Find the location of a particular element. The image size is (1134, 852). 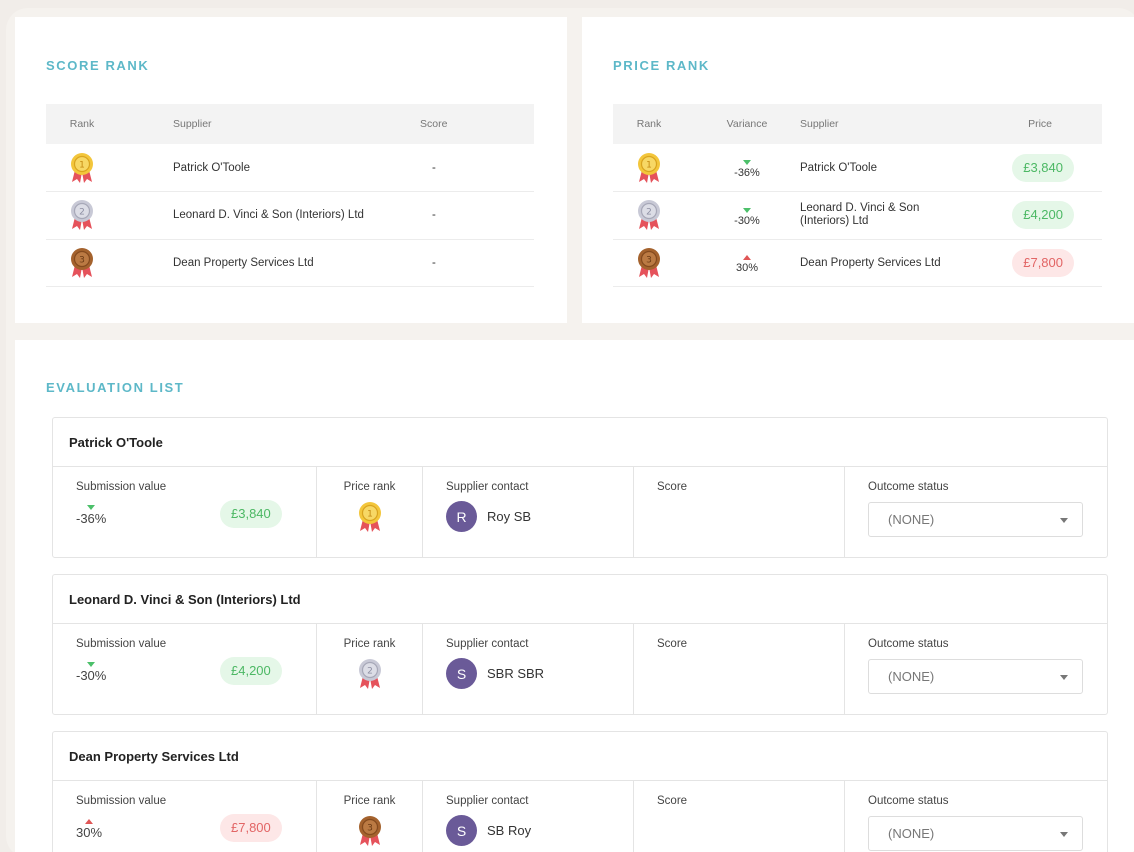

contact: S SBR SBR is located at coordinates (495, 673).